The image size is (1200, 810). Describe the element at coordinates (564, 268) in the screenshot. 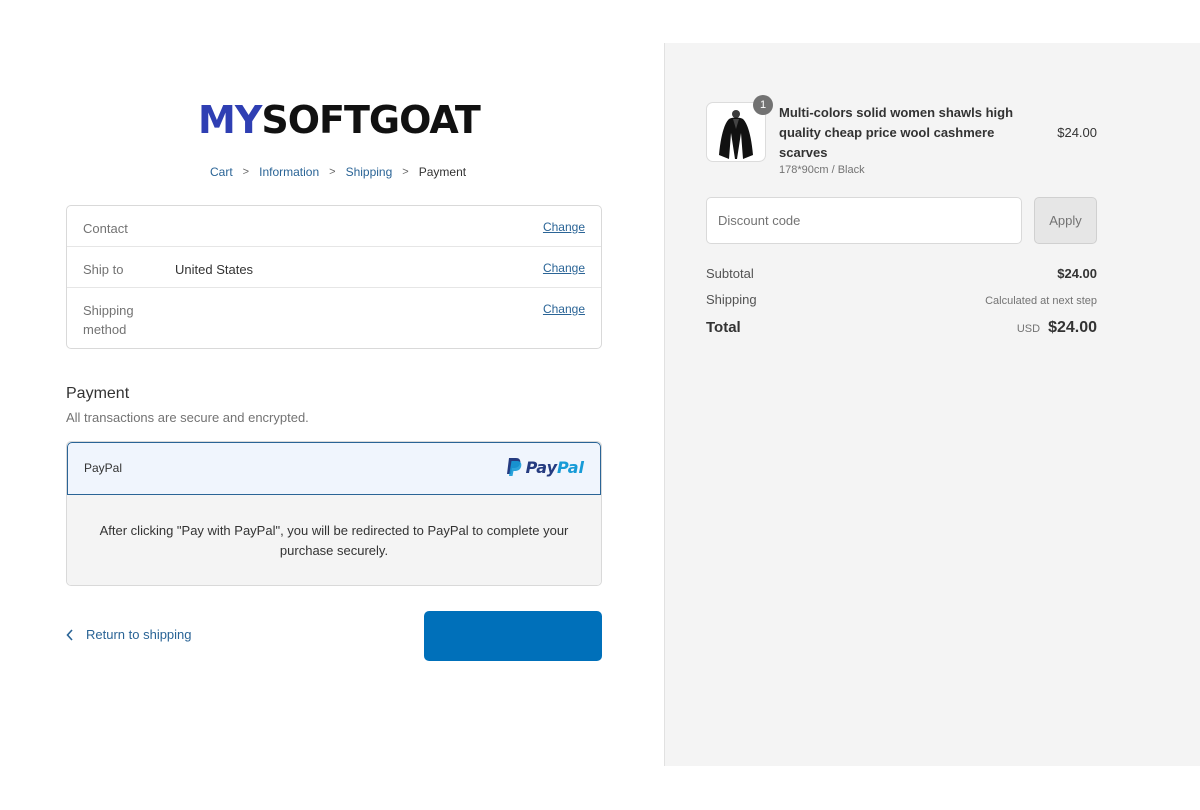

I see `change-ship-to-link: Change` at that location.